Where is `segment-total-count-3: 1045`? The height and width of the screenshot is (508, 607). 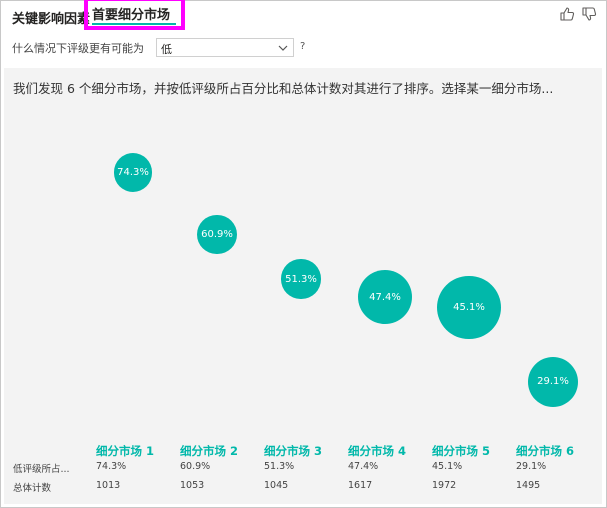
segment-total-count-3: 1045 is located at coordinates (276, 485).